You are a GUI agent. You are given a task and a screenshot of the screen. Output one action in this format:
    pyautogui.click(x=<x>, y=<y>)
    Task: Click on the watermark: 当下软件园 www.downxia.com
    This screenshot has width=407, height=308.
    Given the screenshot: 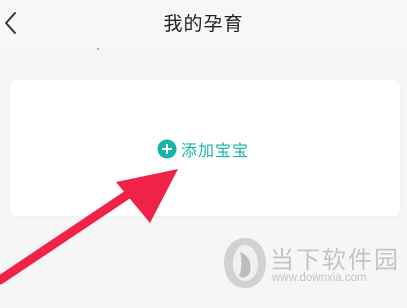 What is the action you would take?
    pyautogui.click(x=310, y=266)
    